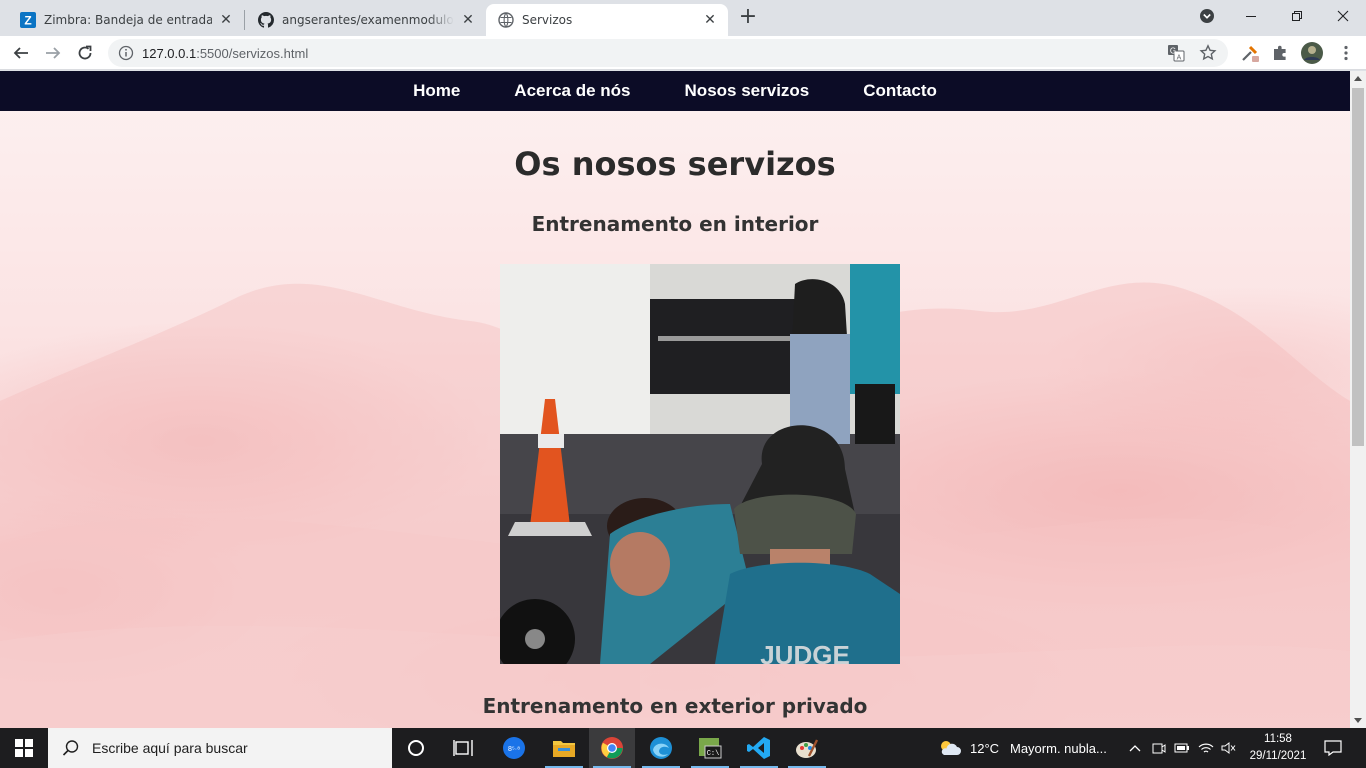 Image resolution: width=1366 pixels, height=768 pixels. I want to click on notification-icon, so click(1333, 748).